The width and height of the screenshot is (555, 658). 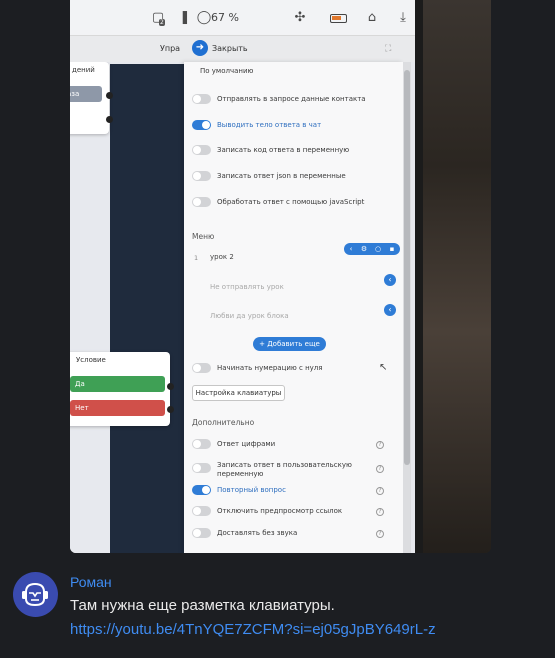 I want to click on bookmark-icon: ❚, so click(x=185, y=17).